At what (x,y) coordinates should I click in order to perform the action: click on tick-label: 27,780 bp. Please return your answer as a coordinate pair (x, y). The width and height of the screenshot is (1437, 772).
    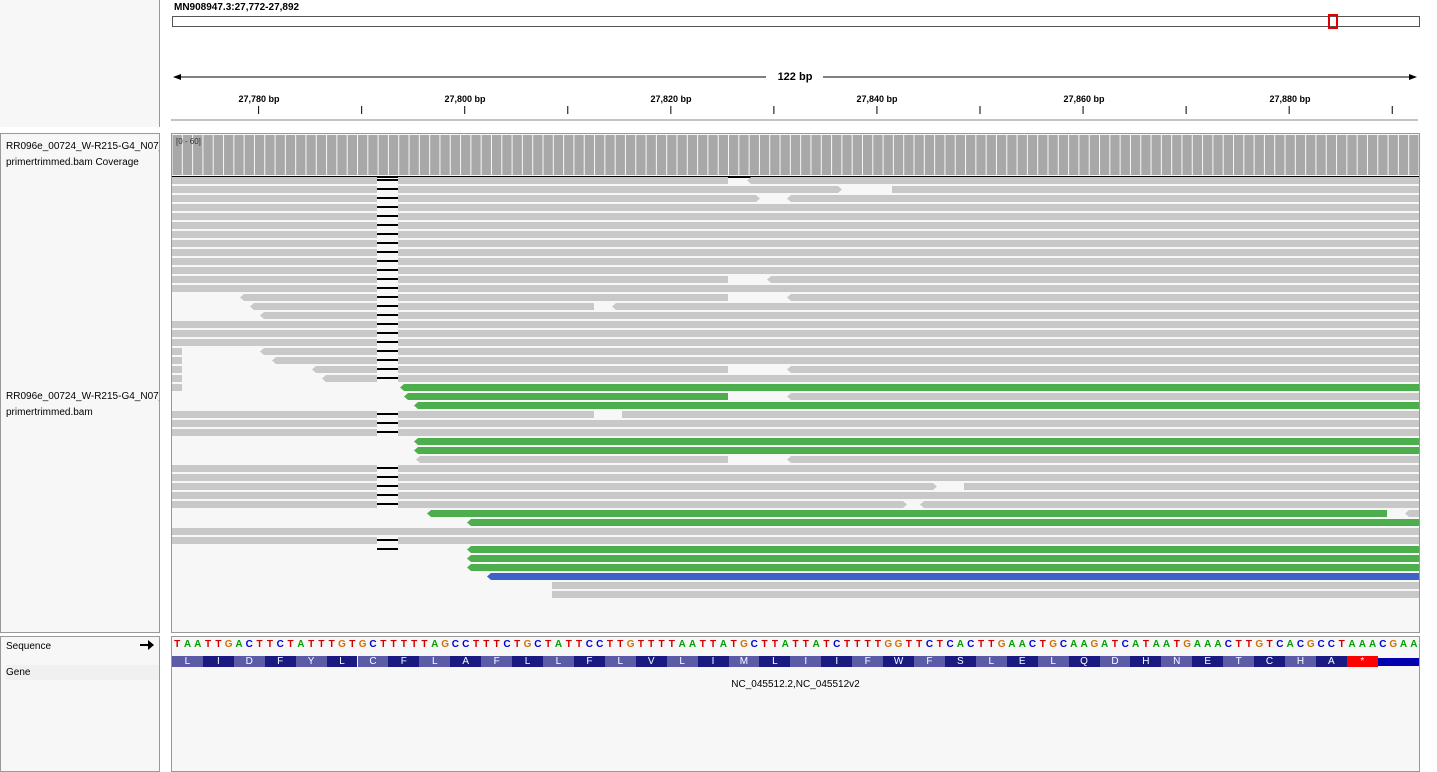
    Looking at the image, I should click on (259, 99).